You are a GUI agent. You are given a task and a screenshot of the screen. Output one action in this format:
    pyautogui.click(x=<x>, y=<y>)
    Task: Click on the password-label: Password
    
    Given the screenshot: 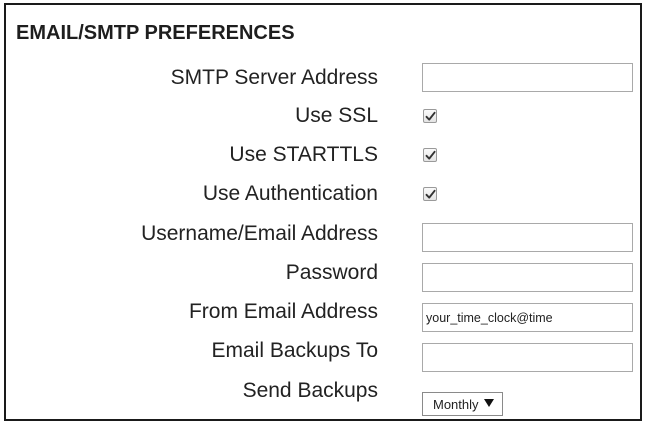 What is the action you would take?
    pyautogui.click(x=331, y=272)
    